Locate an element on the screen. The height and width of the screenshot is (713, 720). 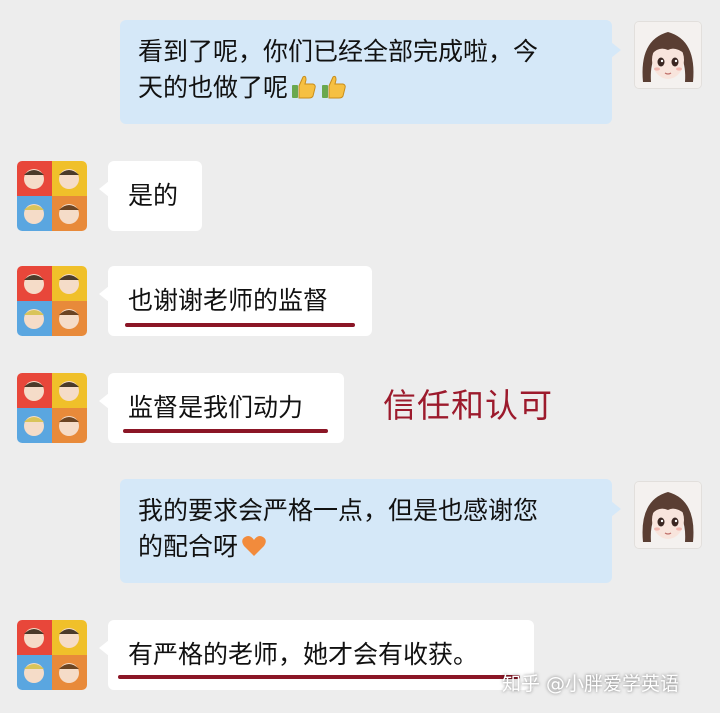
message-text: 监督是我们动力 is located at coordinates (216, 407).